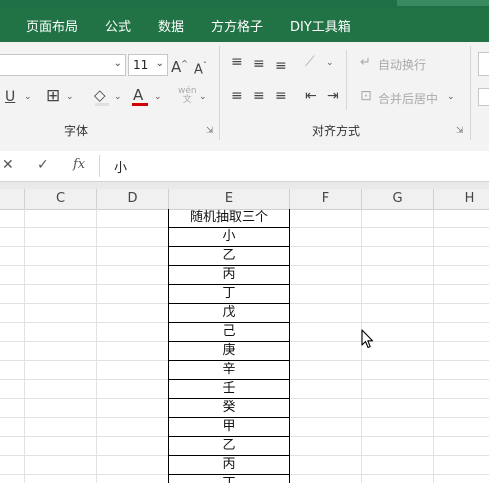 This screenshot has height=483, width=489. Describe the element at coordinates (311, 96) in the screenshot. I see `decrease-indent-icon: ⇤` at that location.